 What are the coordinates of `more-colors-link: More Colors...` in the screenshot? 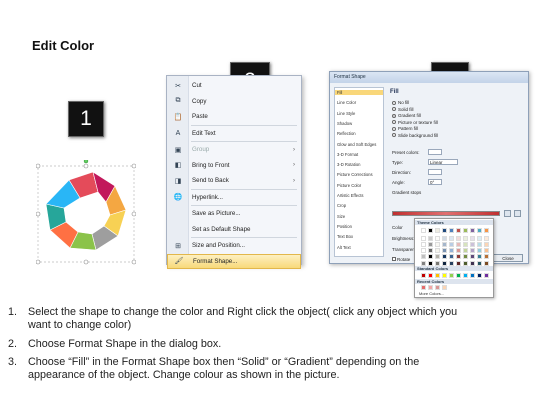 It's located at (431, 293).